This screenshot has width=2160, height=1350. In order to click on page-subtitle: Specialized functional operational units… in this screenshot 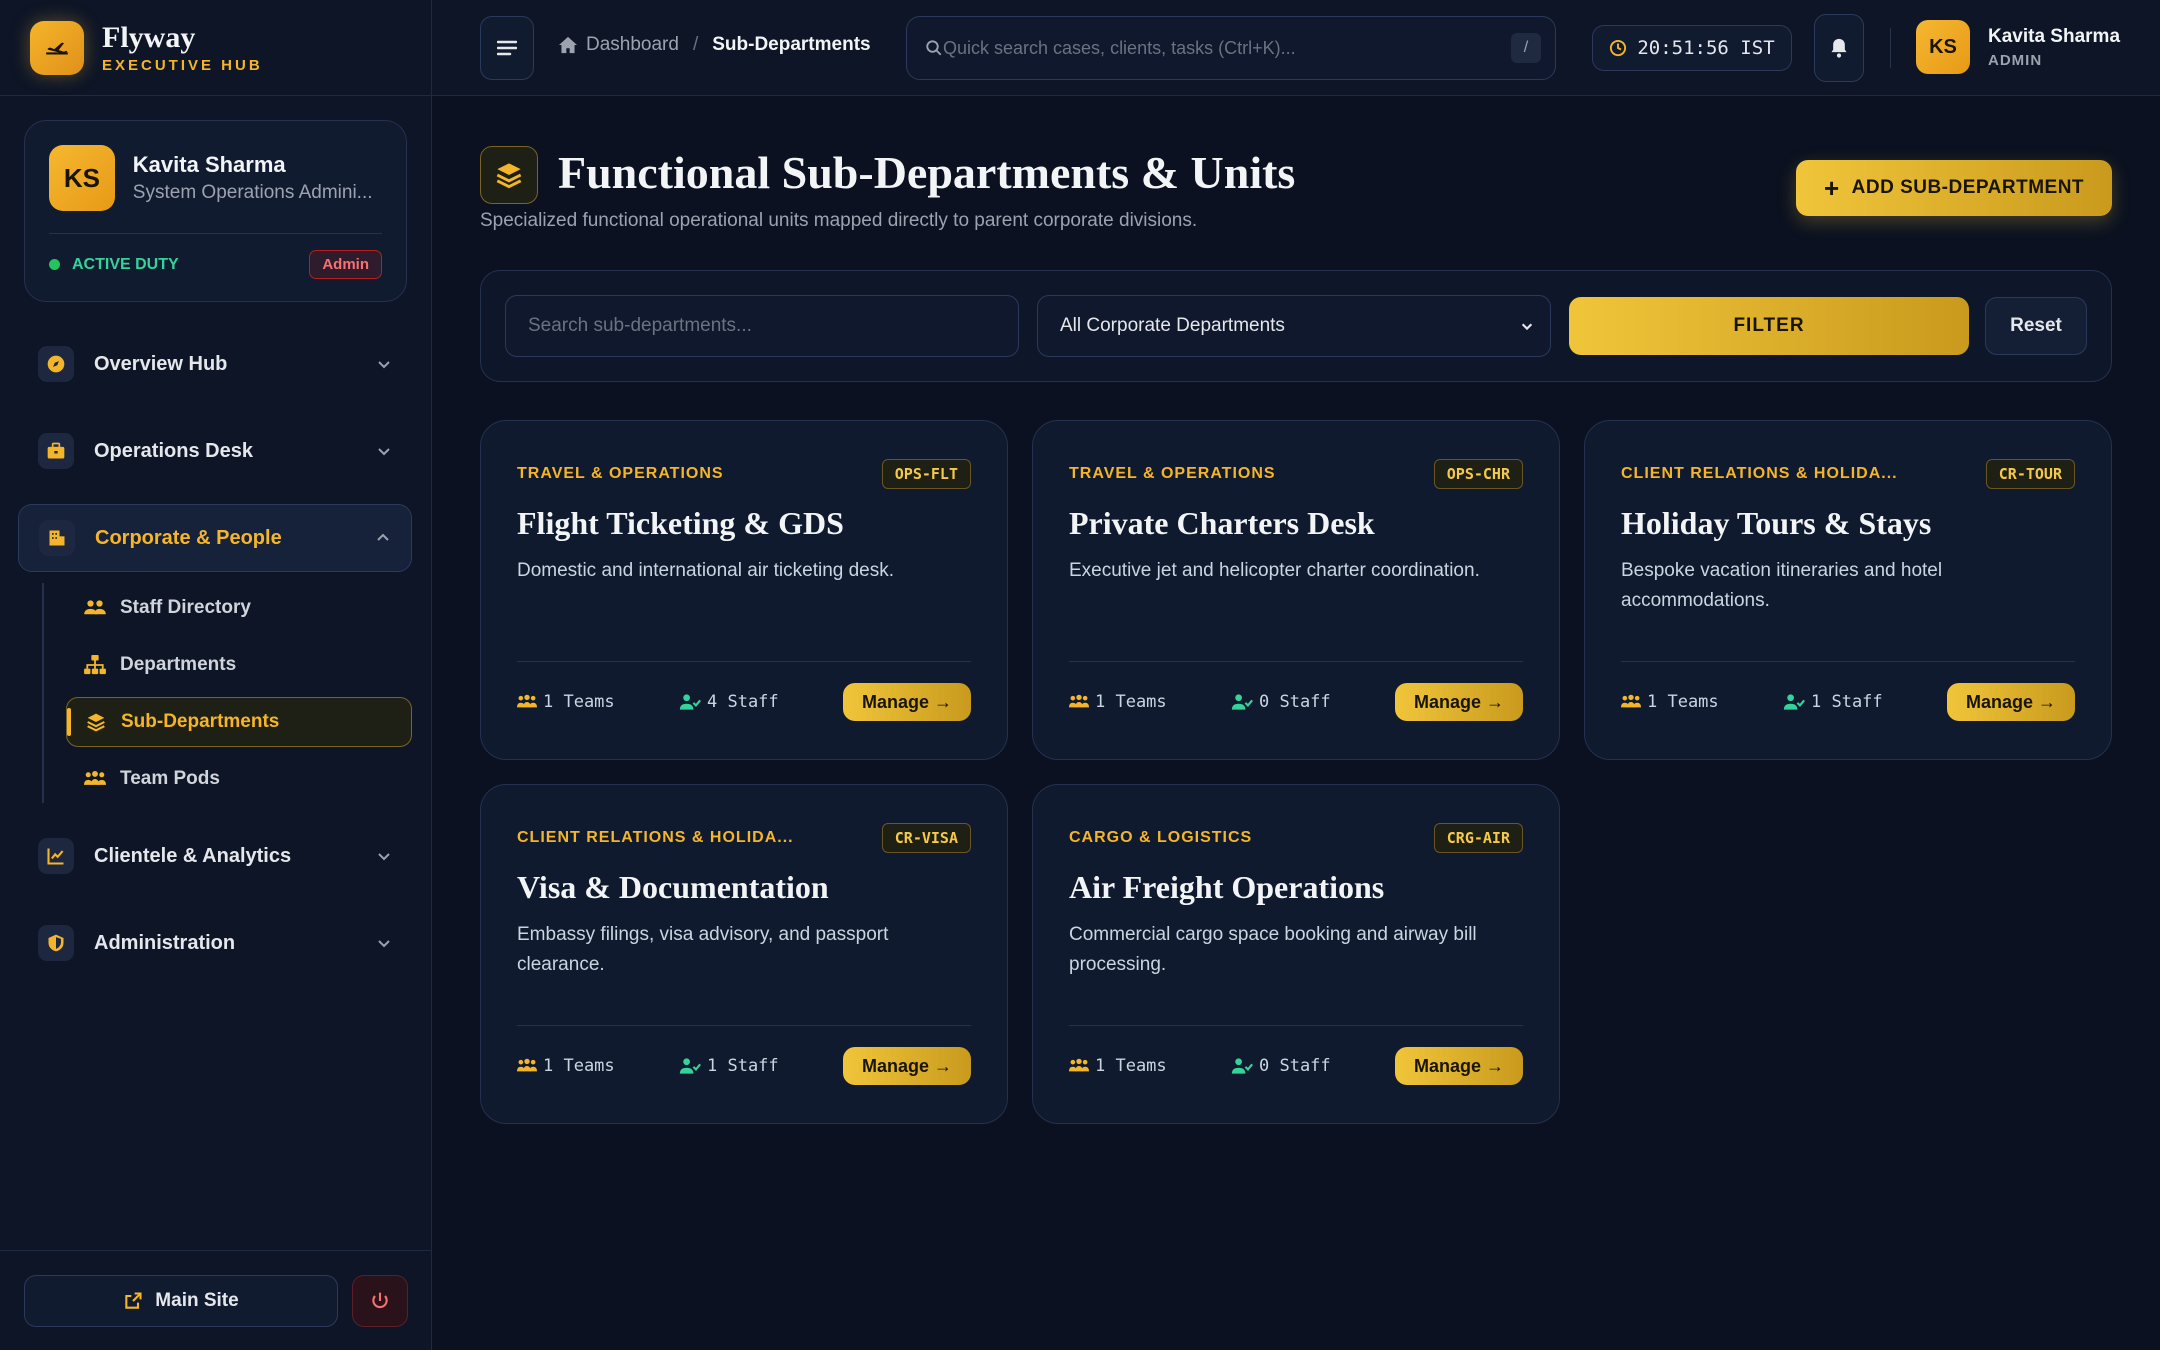, I will do `click(839, 220)`.